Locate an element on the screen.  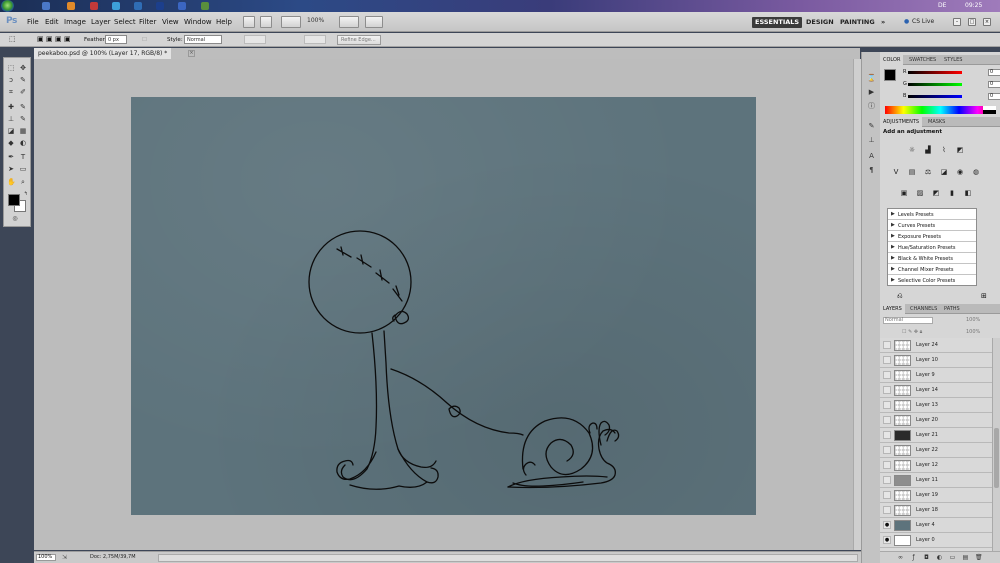
tab-adjustments: ADJUSTMENTS is located at coordinates (901, 122).